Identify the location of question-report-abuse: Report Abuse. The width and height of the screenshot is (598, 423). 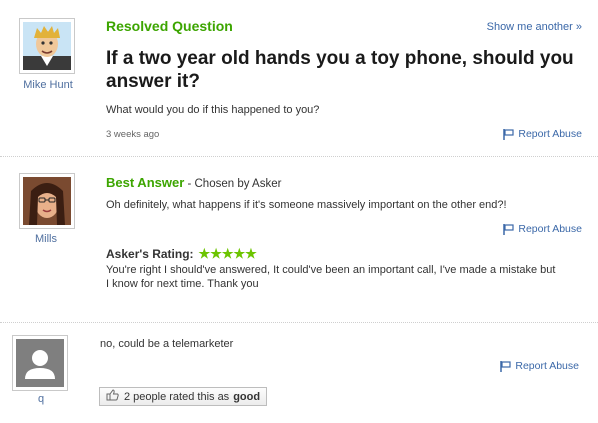
(542, 134).